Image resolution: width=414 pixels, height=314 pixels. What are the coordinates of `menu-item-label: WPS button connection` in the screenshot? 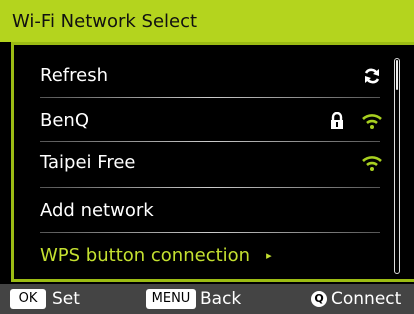 It's located at (145, 255).